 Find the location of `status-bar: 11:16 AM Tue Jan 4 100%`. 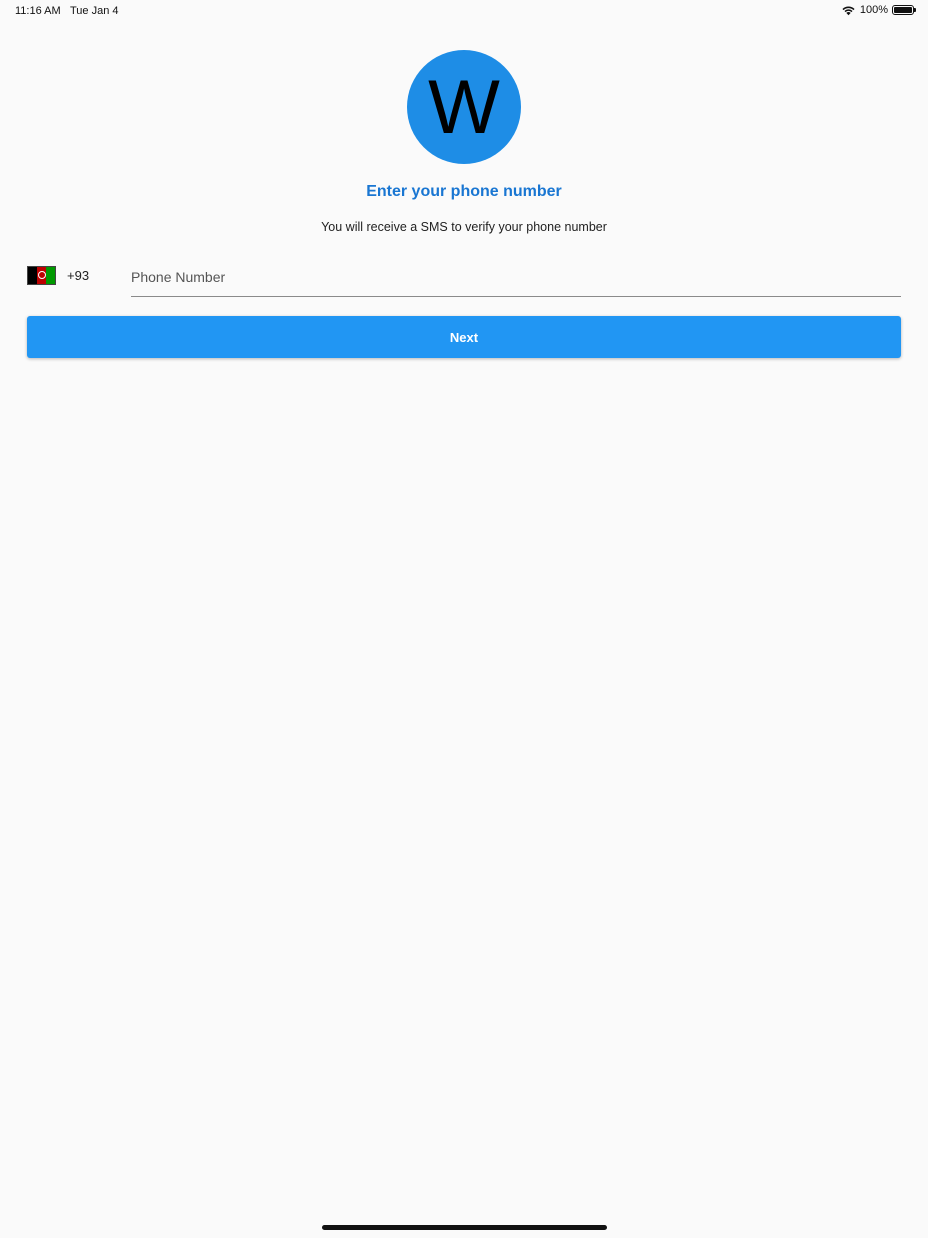

status-bar: 11:16 AM Tue Jan 4 100% is located at coordinates (464, 11).